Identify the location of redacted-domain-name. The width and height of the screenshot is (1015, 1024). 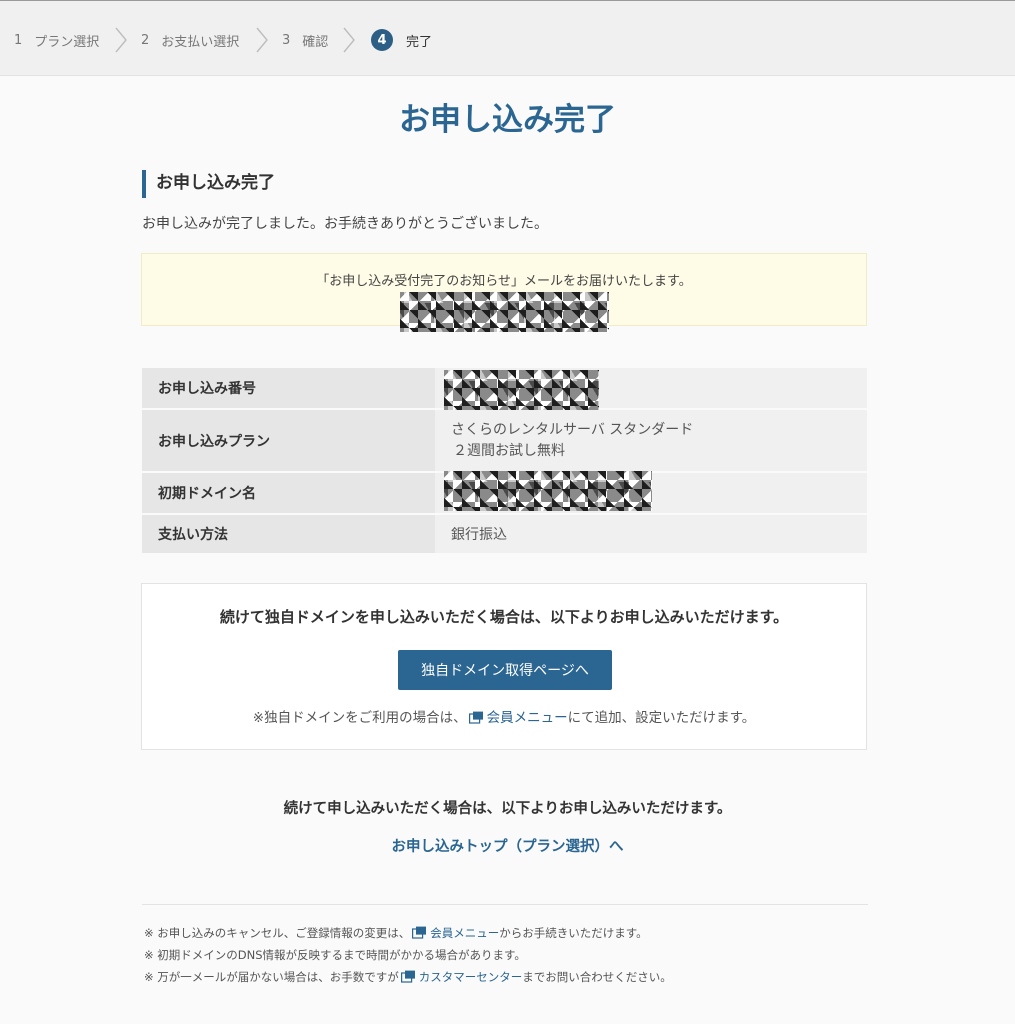
(548, 491).